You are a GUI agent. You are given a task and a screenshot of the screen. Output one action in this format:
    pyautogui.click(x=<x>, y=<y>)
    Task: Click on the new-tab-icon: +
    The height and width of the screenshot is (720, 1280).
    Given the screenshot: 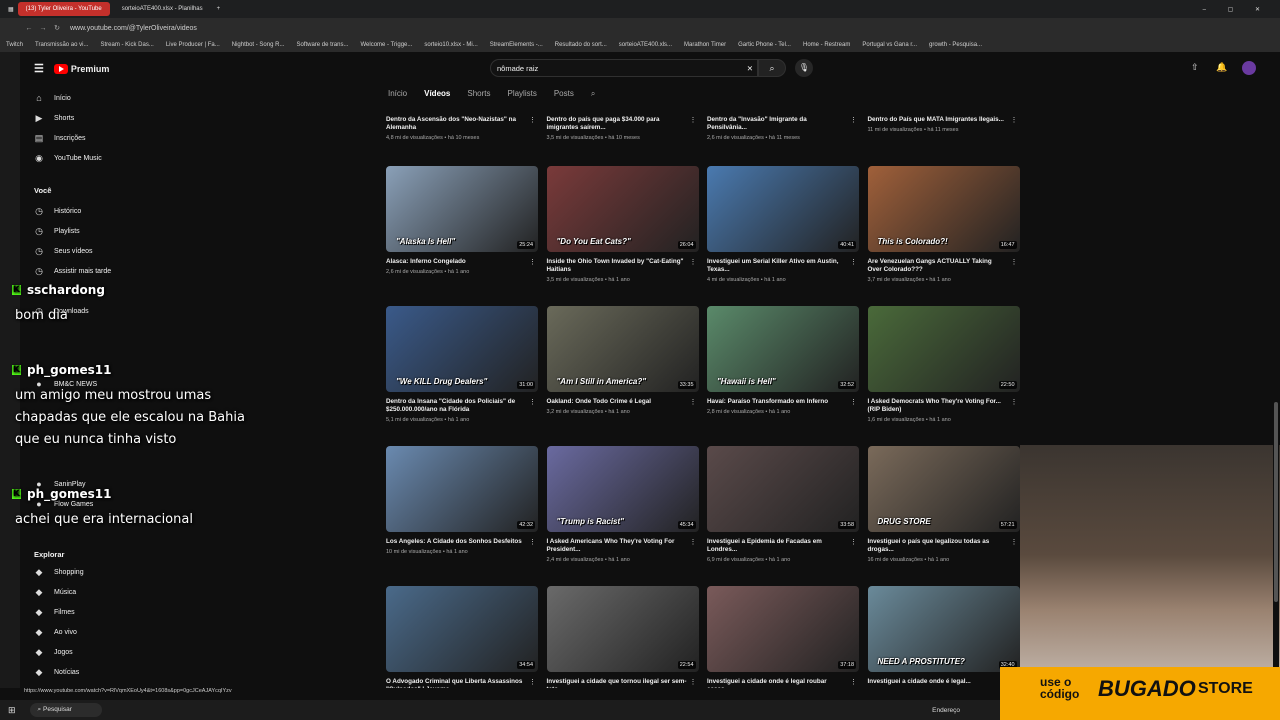 What is the action you would take?
    pyautogui.click(x=219, y=9)
    